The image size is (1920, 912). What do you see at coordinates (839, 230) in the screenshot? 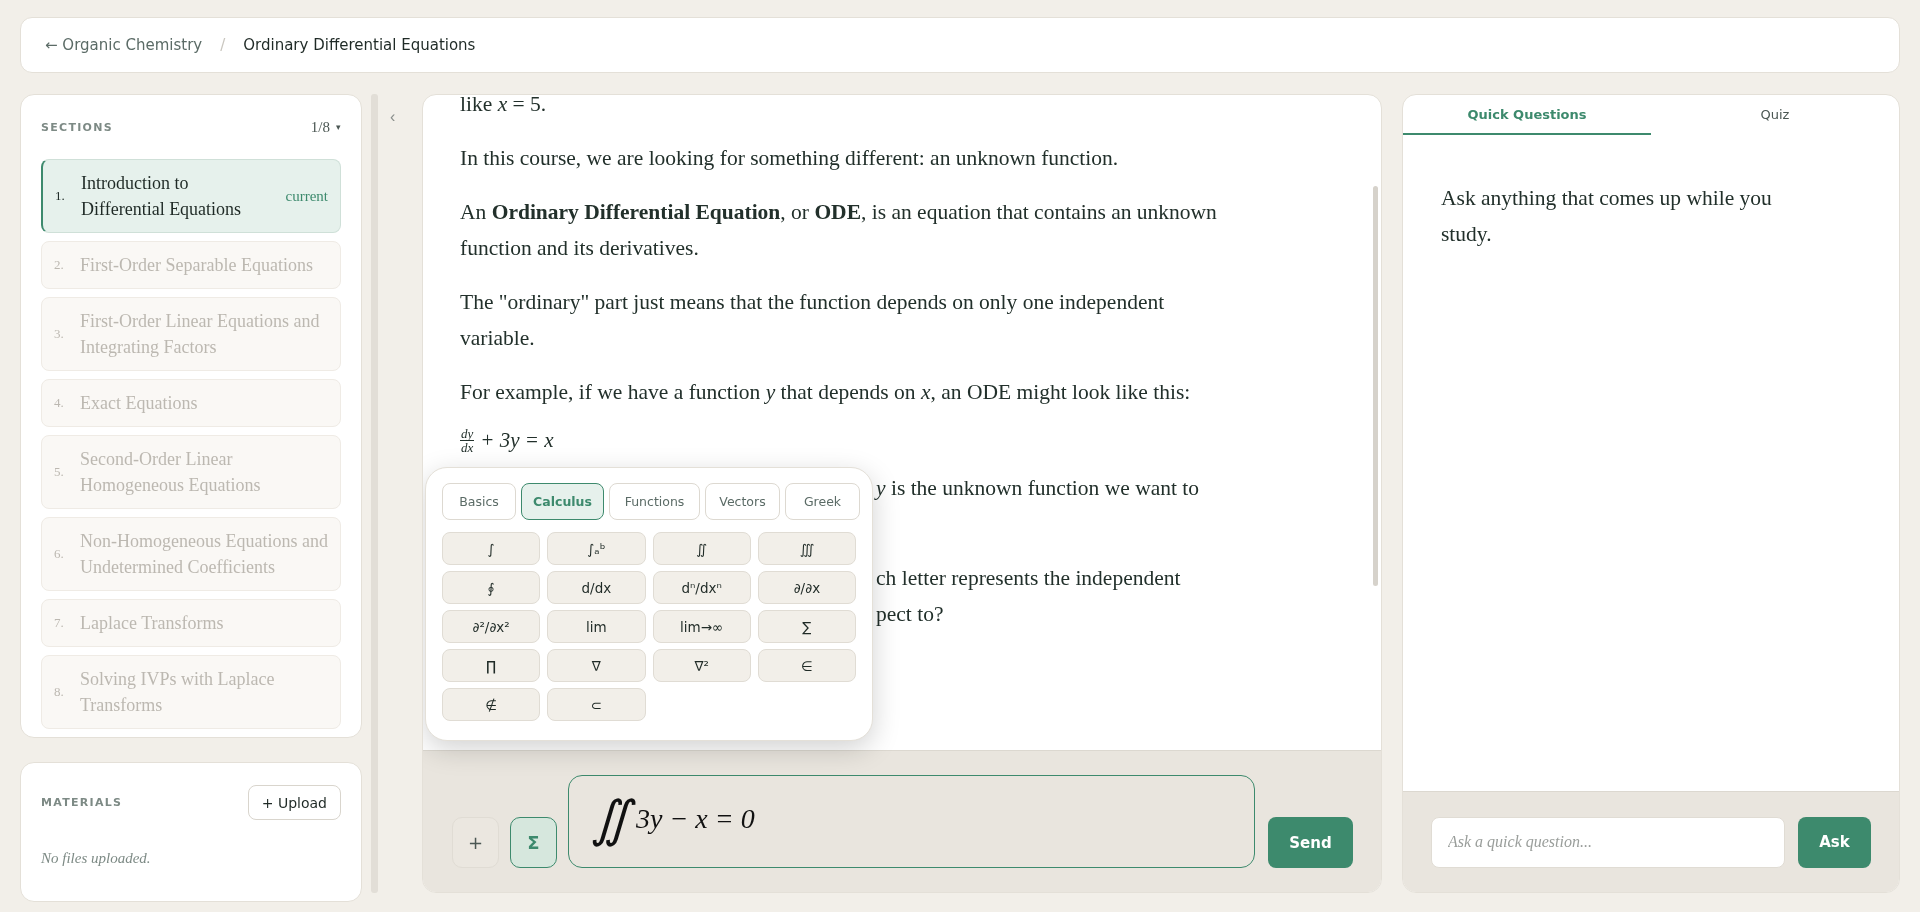
I see `lesson-paragraph: An Ordinary Differential Equation, or ODE, is an equation that contains an unknown function and its derivatives.` at bounding box center [839, 230].